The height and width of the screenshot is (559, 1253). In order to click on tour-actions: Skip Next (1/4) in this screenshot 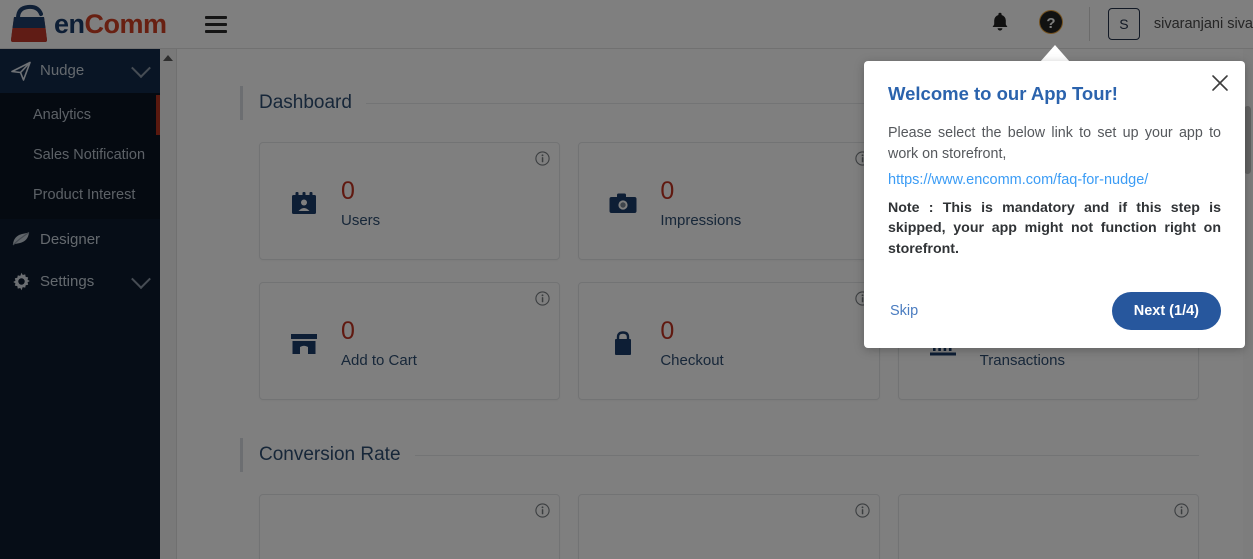, I will do `click(1054, 310)`.